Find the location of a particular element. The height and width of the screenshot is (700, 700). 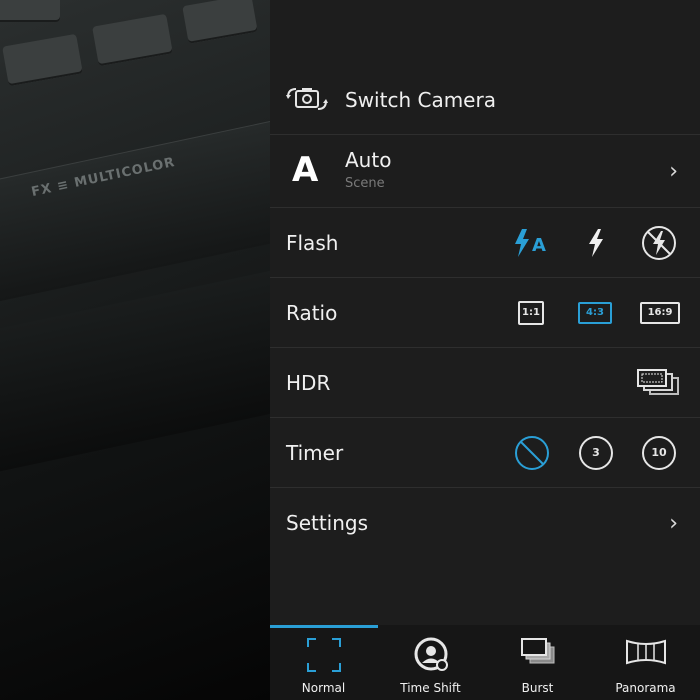

hdr-label: HDR is located at coordinates (308, 382).